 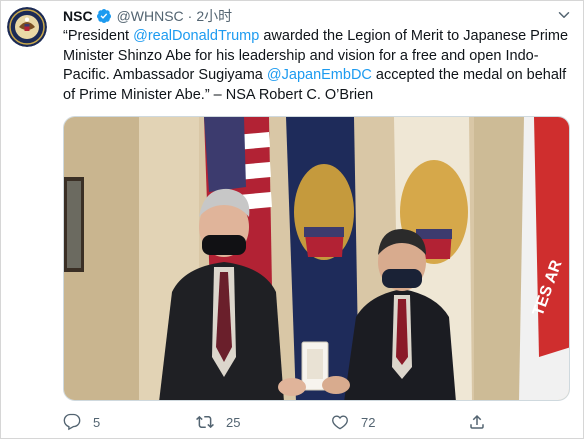 I want to click on retweet-icon, so click(x=205, y=422).